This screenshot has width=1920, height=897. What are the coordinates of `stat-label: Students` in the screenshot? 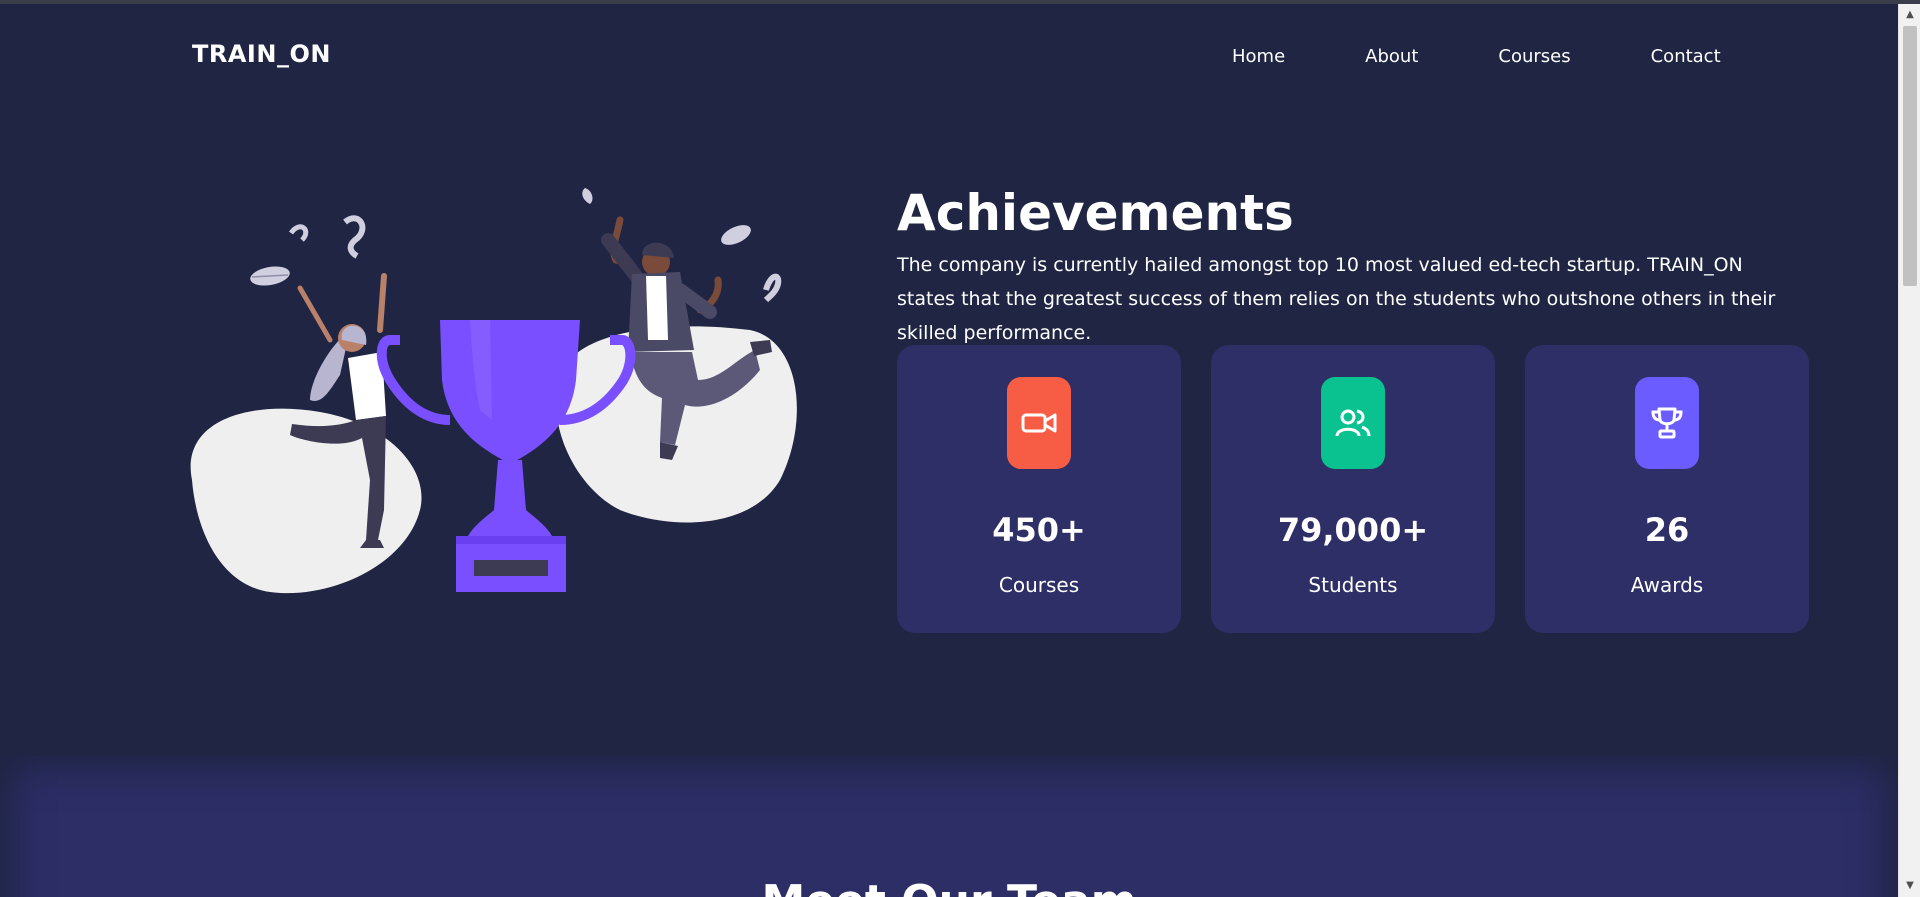 It's located at (1353, 585).